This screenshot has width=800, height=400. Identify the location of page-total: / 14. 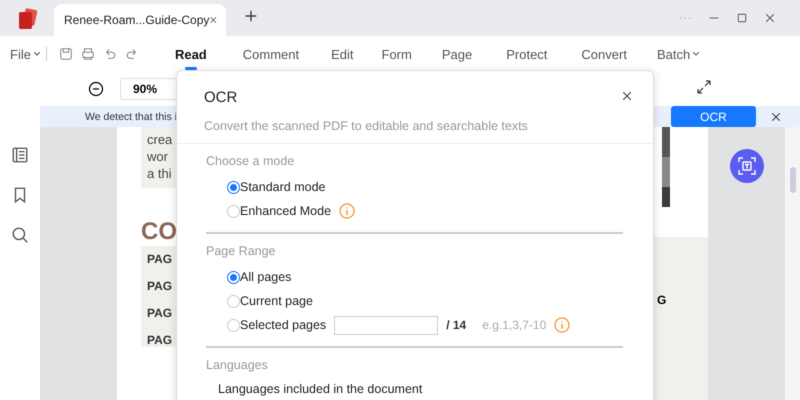
(456, 325).